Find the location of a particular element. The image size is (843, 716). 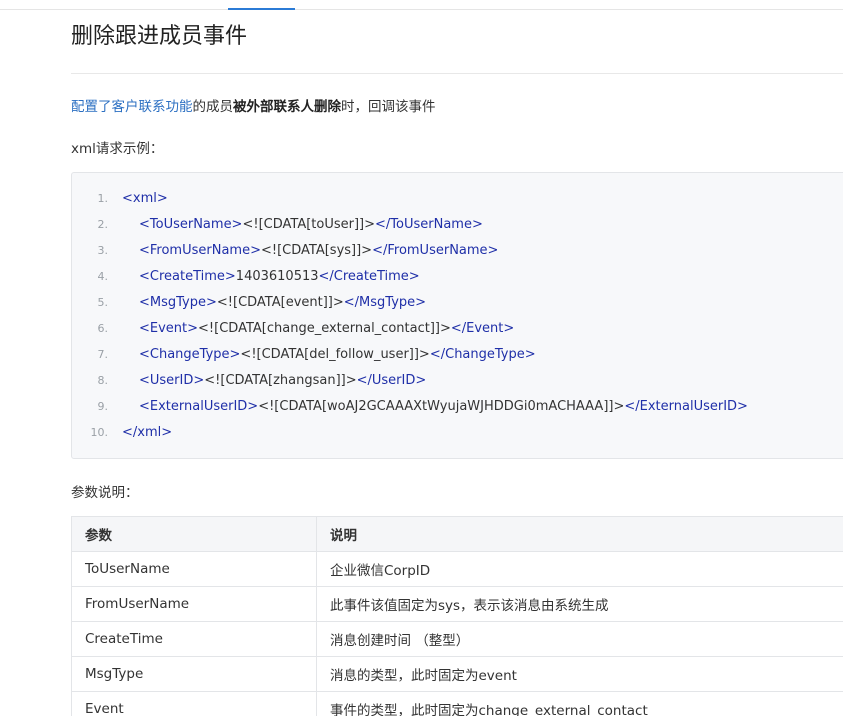

xml-tag: </CreateTime> is located at coordinates (369, 276).